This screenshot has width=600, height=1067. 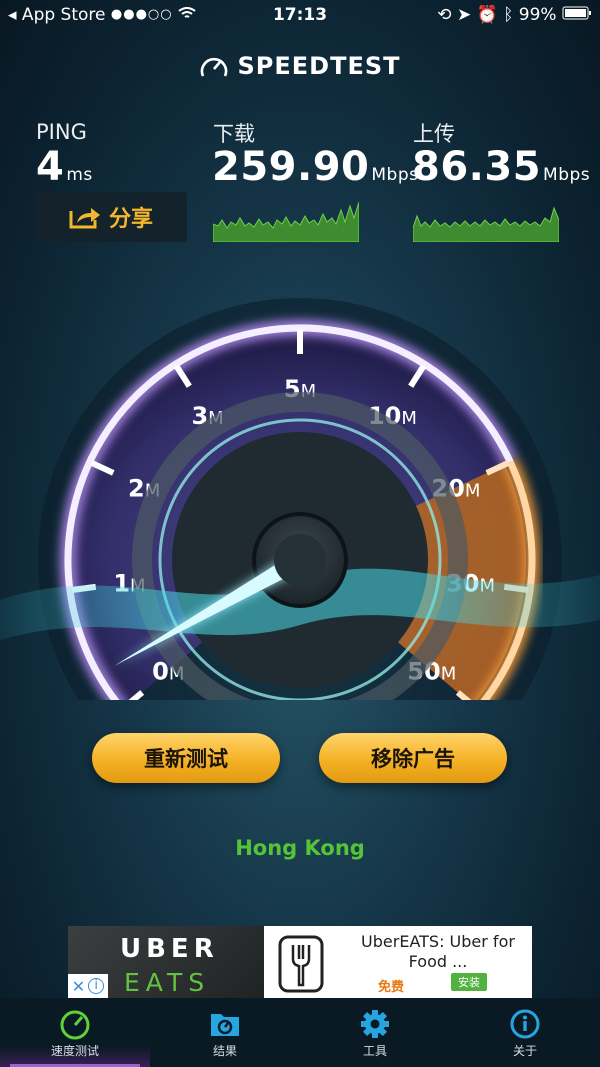 What do you see at coordinates (524, 1051) in the screenshot?
I see `tab-label-about: 关于` at bounding box center [524, 1051].